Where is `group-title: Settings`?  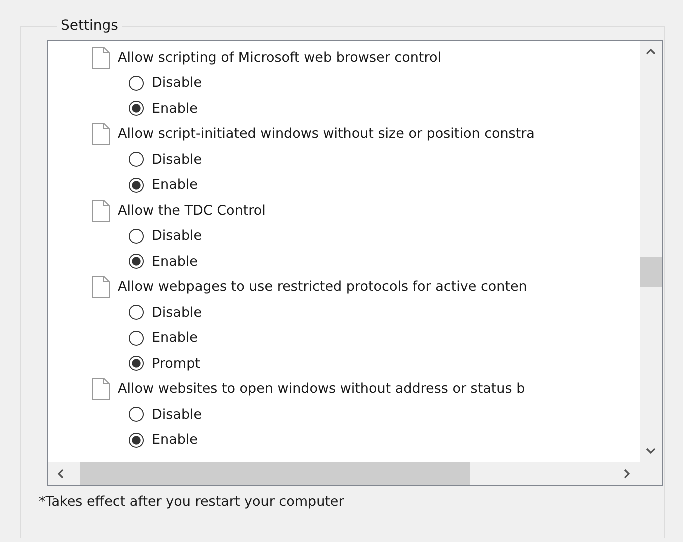
group-title: Settings is located at coordinates (90, 26).